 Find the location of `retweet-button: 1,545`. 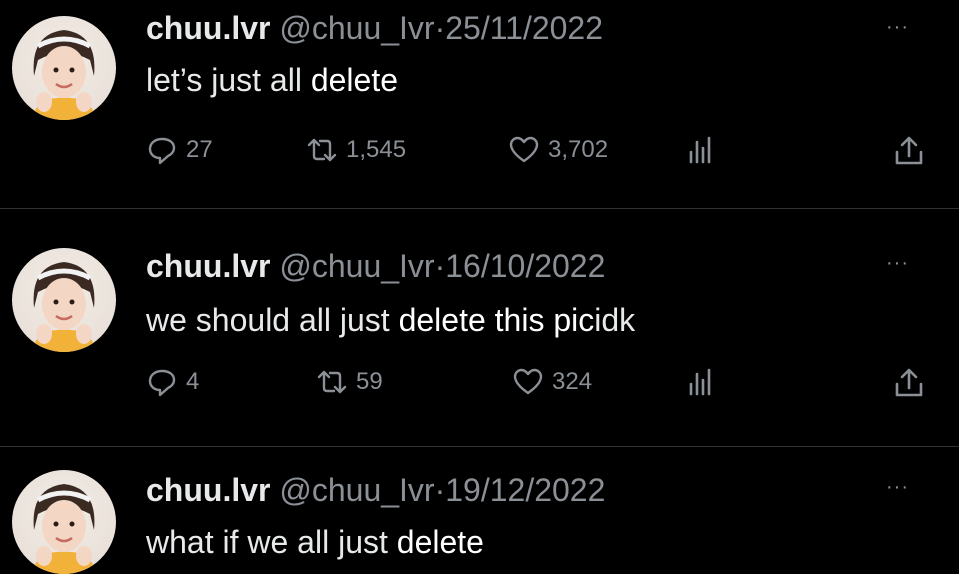

retweet-button: 1,545 is located at coordinates (356, 150).